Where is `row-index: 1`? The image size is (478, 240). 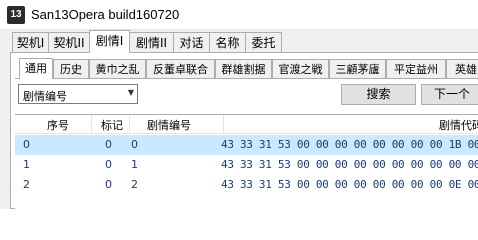
row-index: 1 is located at coordinates (26, 164).